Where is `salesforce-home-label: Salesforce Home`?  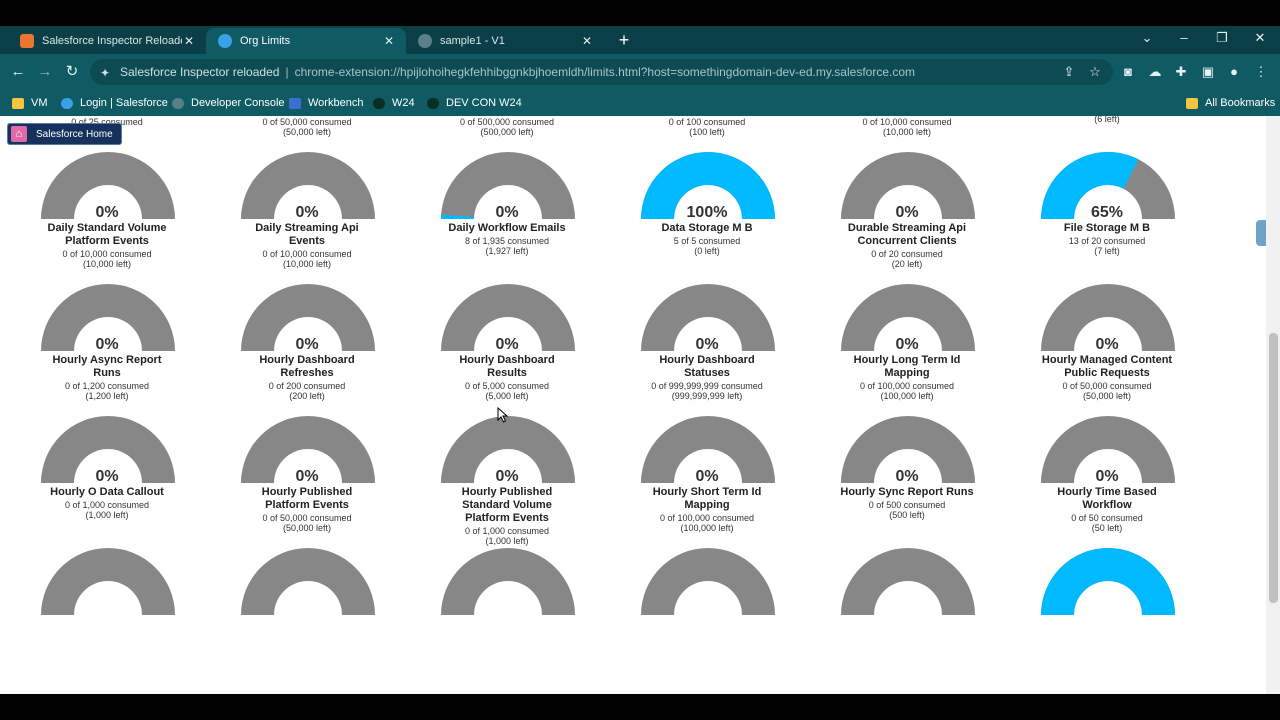
salesforce-home-label: Salesforce Home is located at coordinates (74, 134).